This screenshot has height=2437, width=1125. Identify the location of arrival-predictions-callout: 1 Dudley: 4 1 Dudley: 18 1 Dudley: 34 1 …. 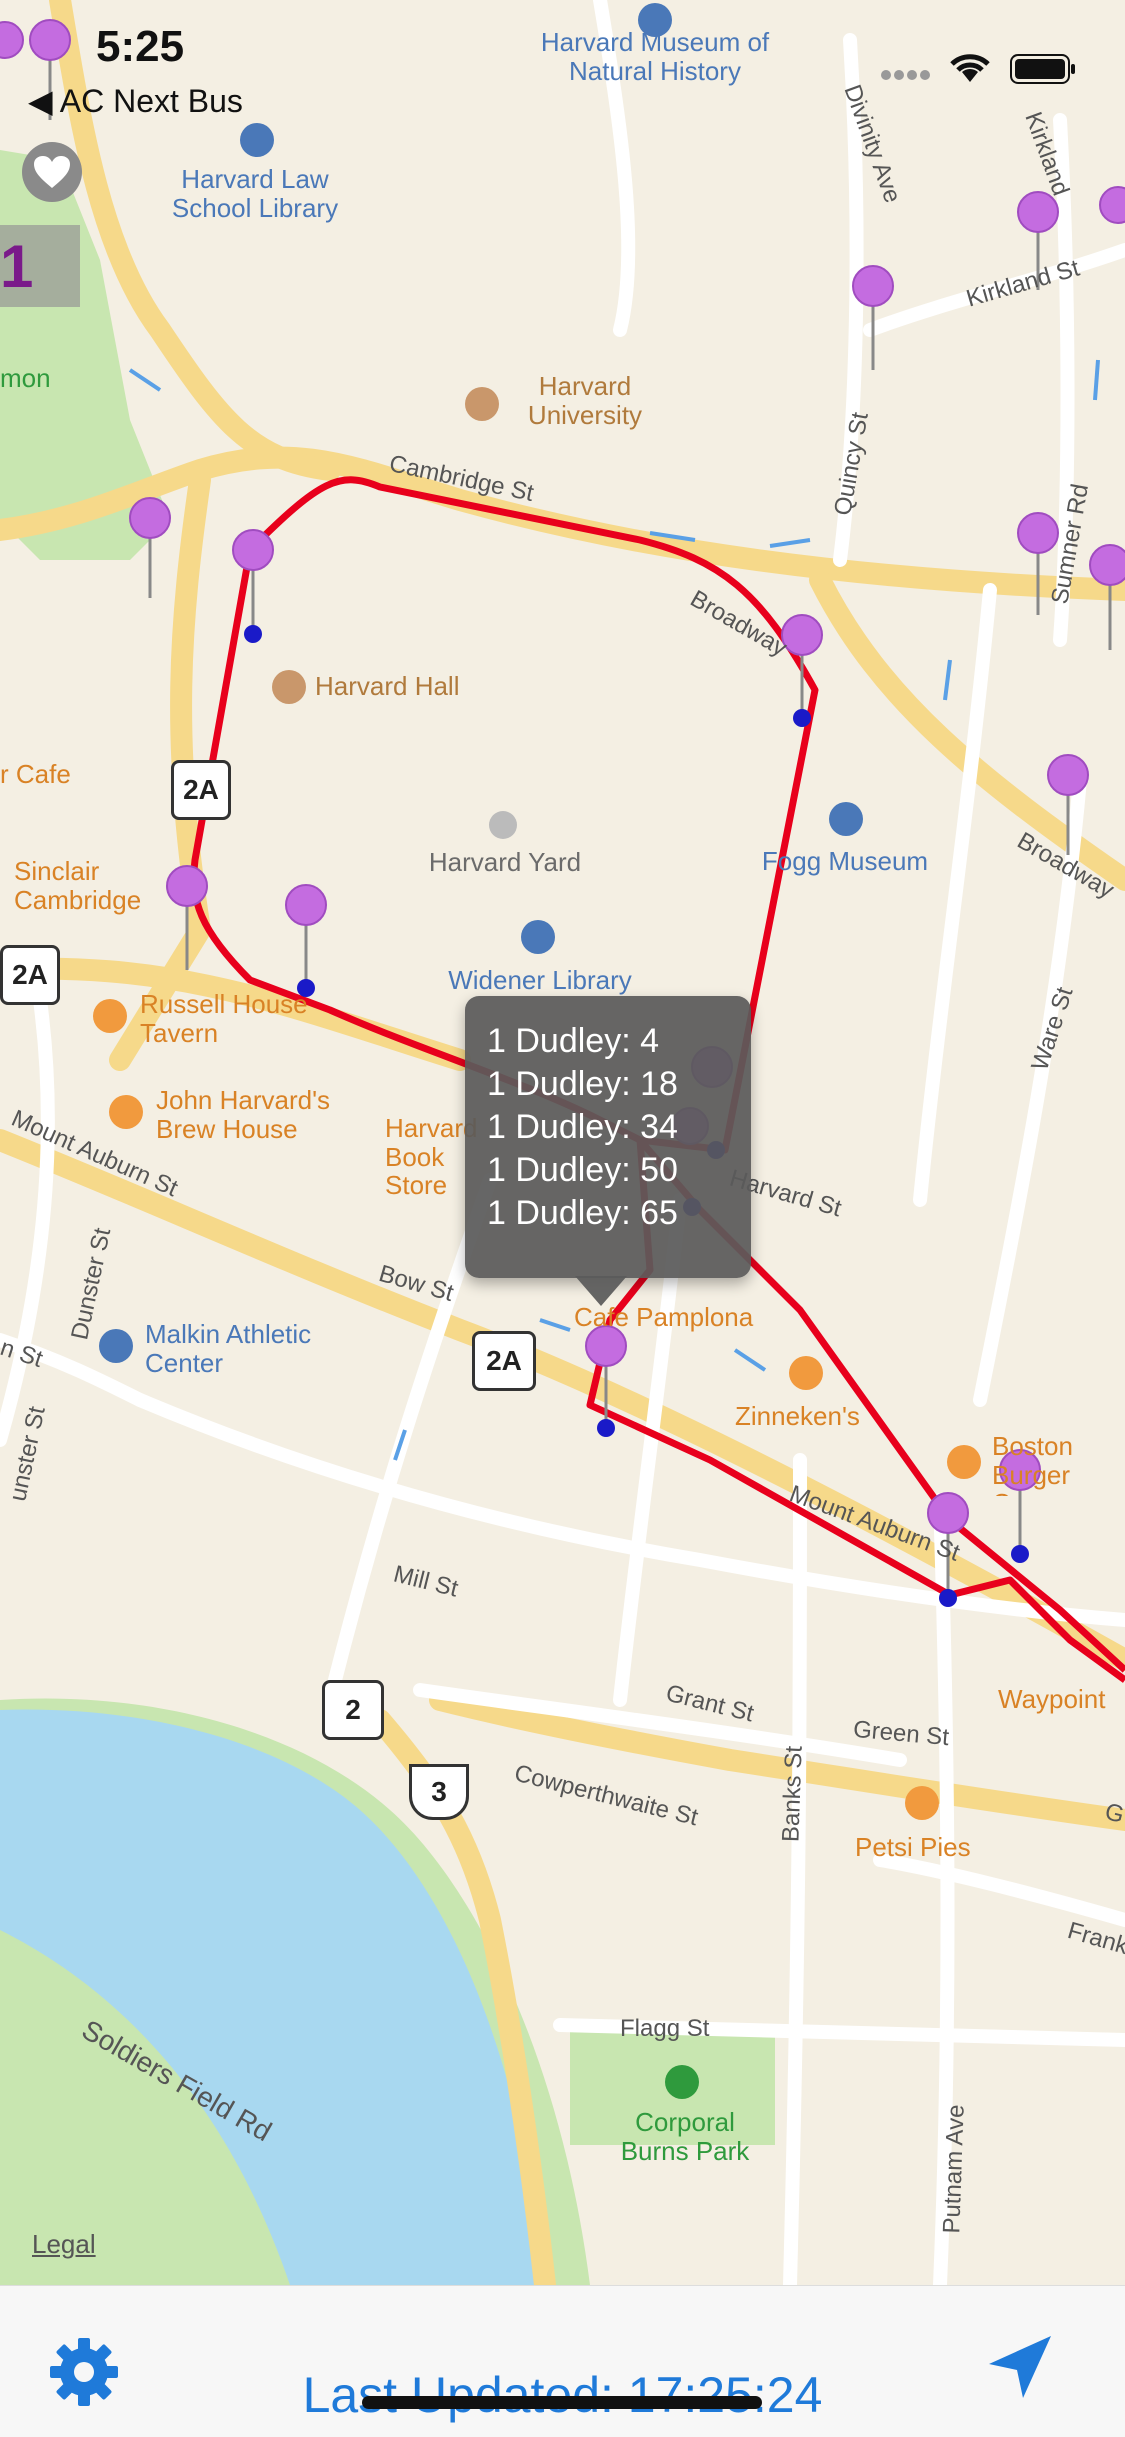
(608, 1137).